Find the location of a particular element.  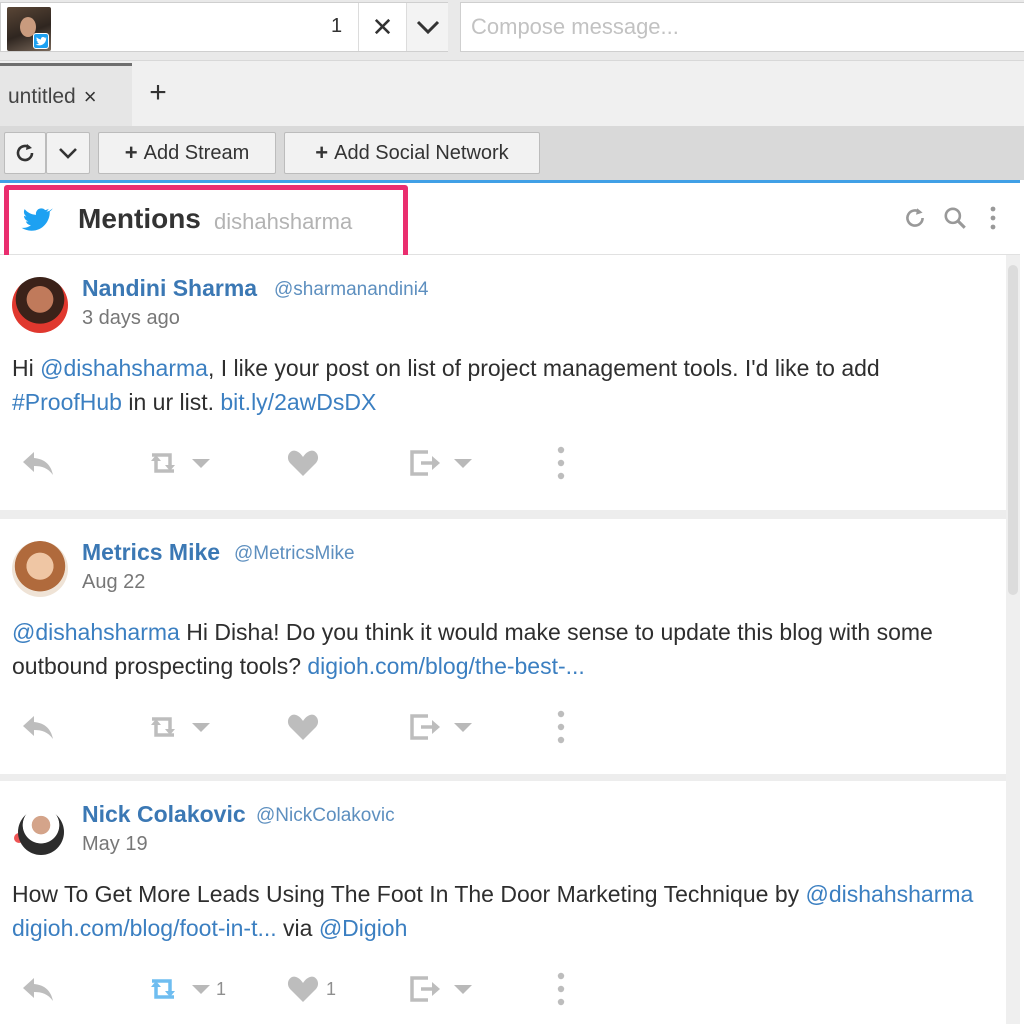

selected-profile-count: 1 is located at coordinates (337, 26).